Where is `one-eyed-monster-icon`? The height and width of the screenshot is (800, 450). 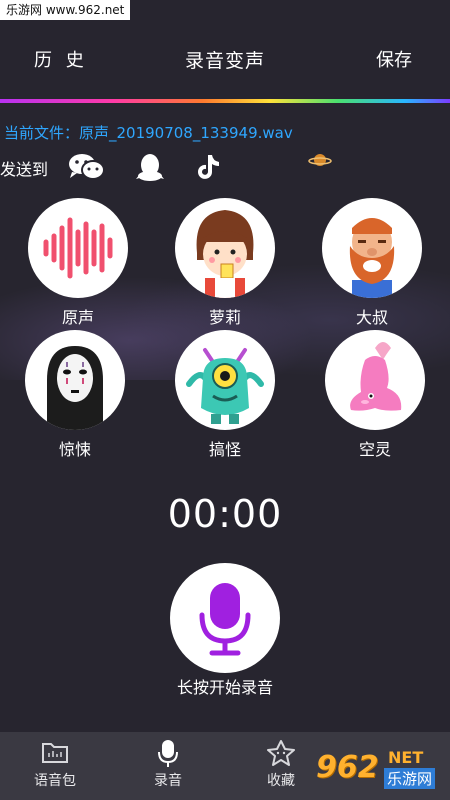 one-eyed-monster-icon is located at coordinates (225, 380).